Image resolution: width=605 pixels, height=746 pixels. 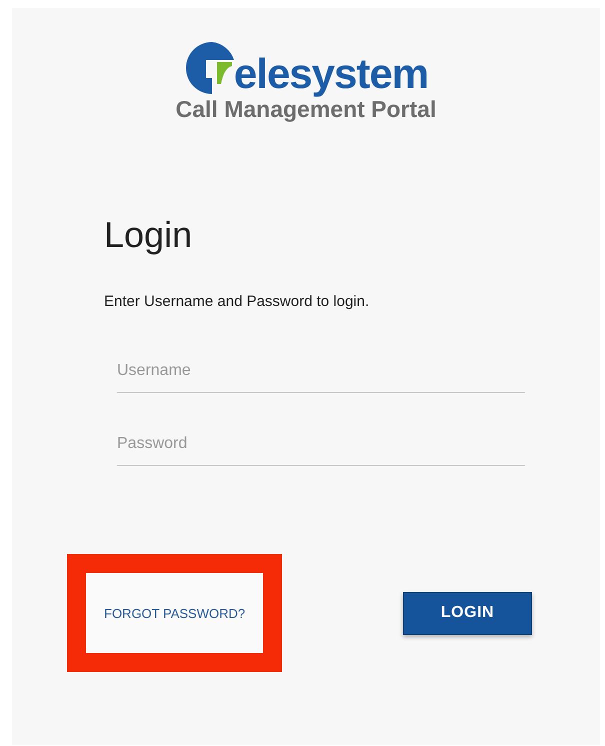 I want to click on login-title: Login, so click(x=149, y=235).